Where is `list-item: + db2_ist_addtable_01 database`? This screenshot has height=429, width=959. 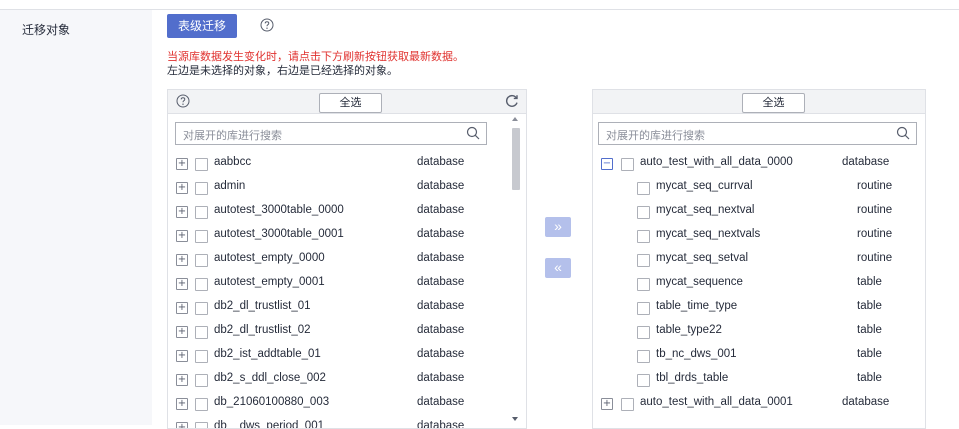 list-item: + db2_ist_addtable_01 database is located at coordinates (338, 358).